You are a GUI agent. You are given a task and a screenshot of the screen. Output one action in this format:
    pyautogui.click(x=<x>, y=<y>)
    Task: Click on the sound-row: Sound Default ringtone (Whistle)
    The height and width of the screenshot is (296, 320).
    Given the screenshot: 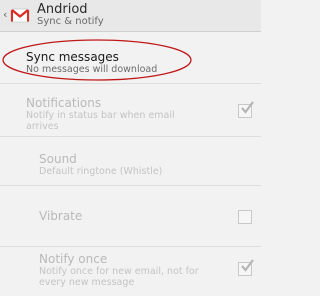 What is the action you would take?
    pyautogui.click(x=130, y=161)
    